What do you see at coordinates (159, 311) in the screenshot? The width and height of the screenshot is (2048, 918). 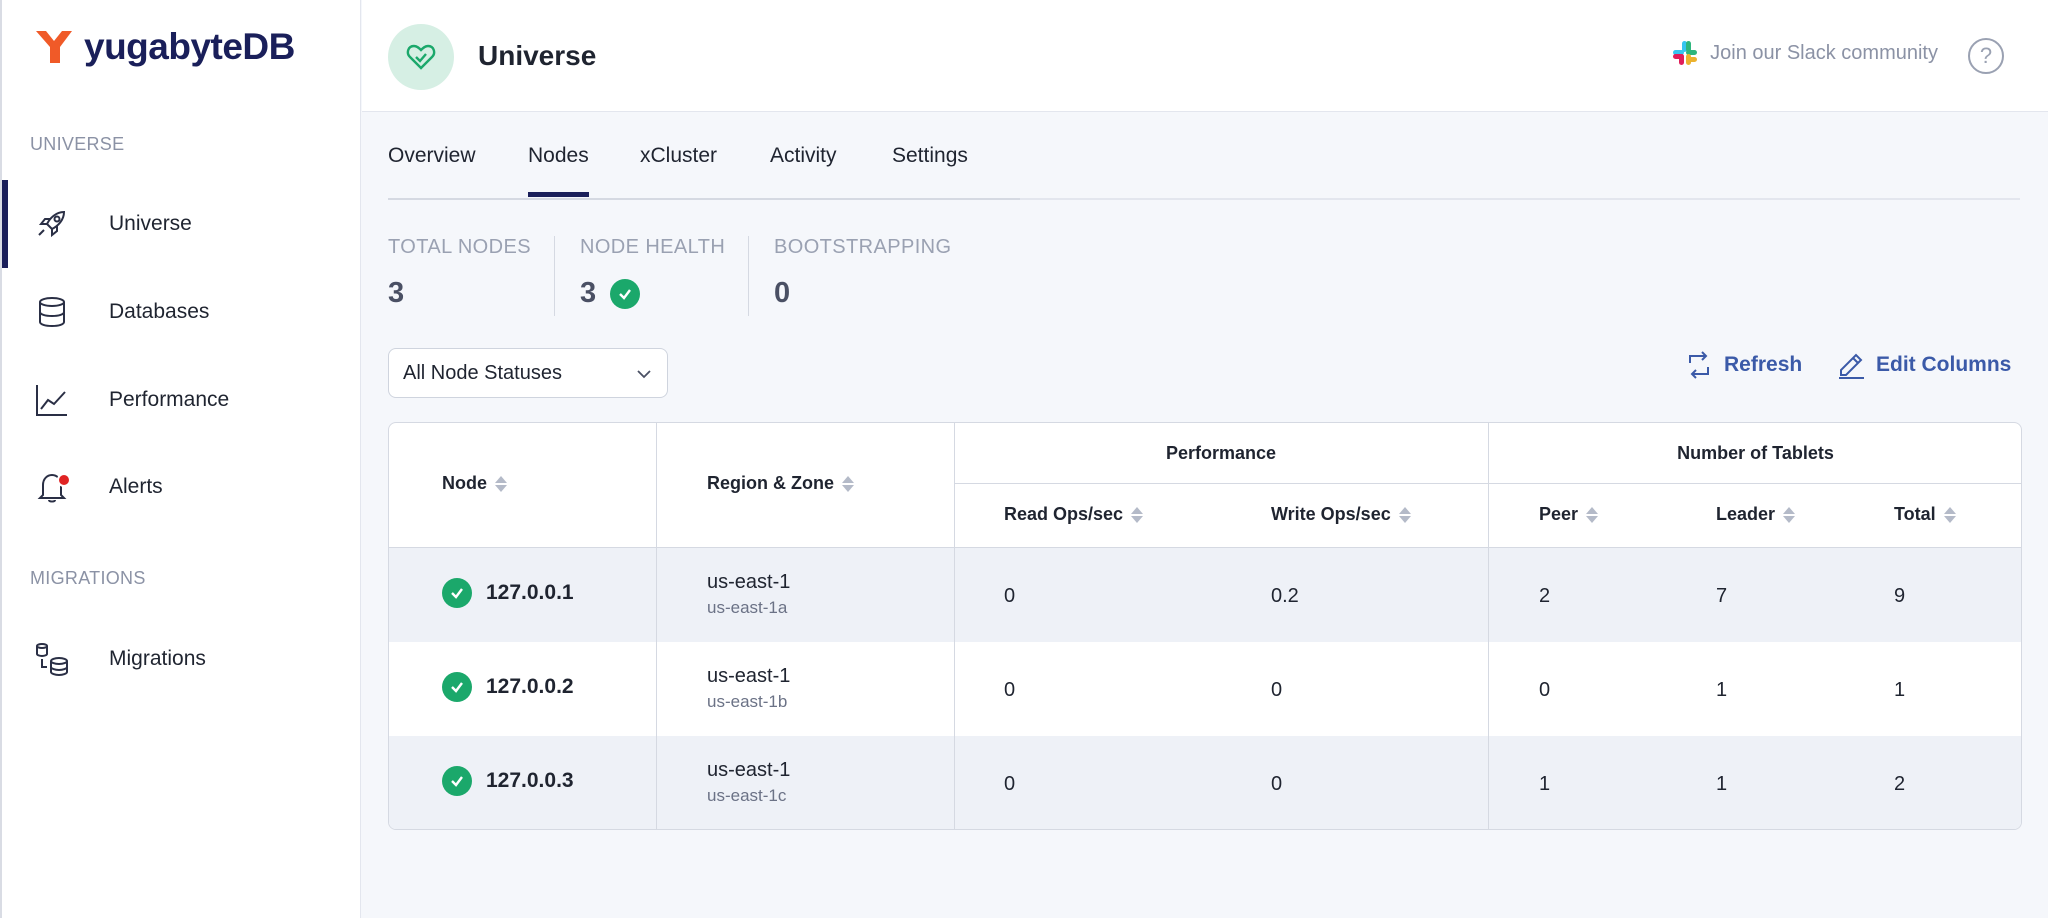 I see `sidebar-item-label: Databases` at bounding box center [159, 311].